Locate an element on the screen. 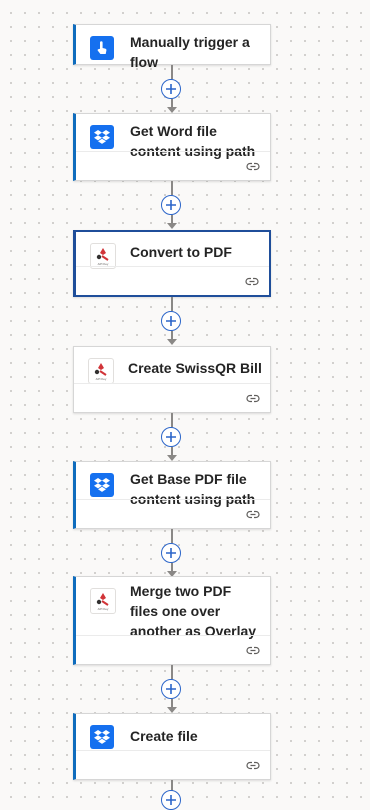 Image resolution: width=370 pixels, height=810 pixels. step-card-convert-to-pdf: API Key Convert to PDF is located at coordinates (172, 263).